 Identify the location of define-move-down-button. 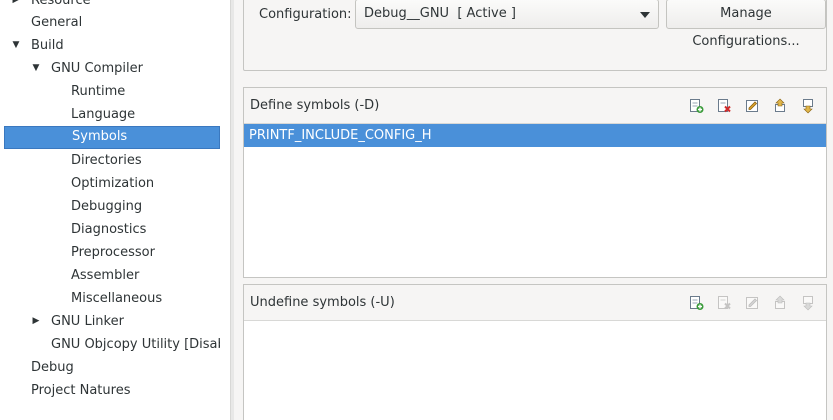
(808, 106).